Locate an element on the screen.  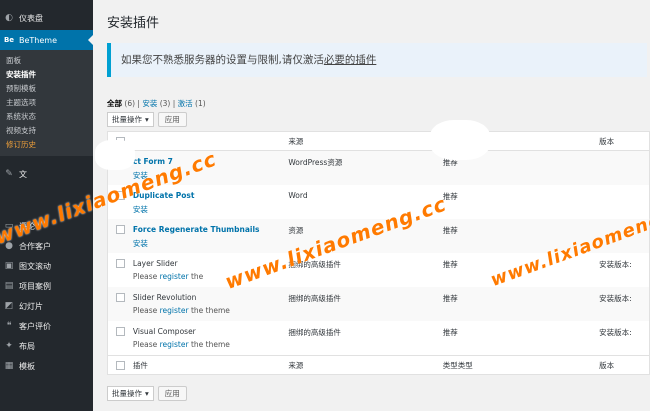
apply-button-bottom: 应用 is located at coordinates (172, 393).